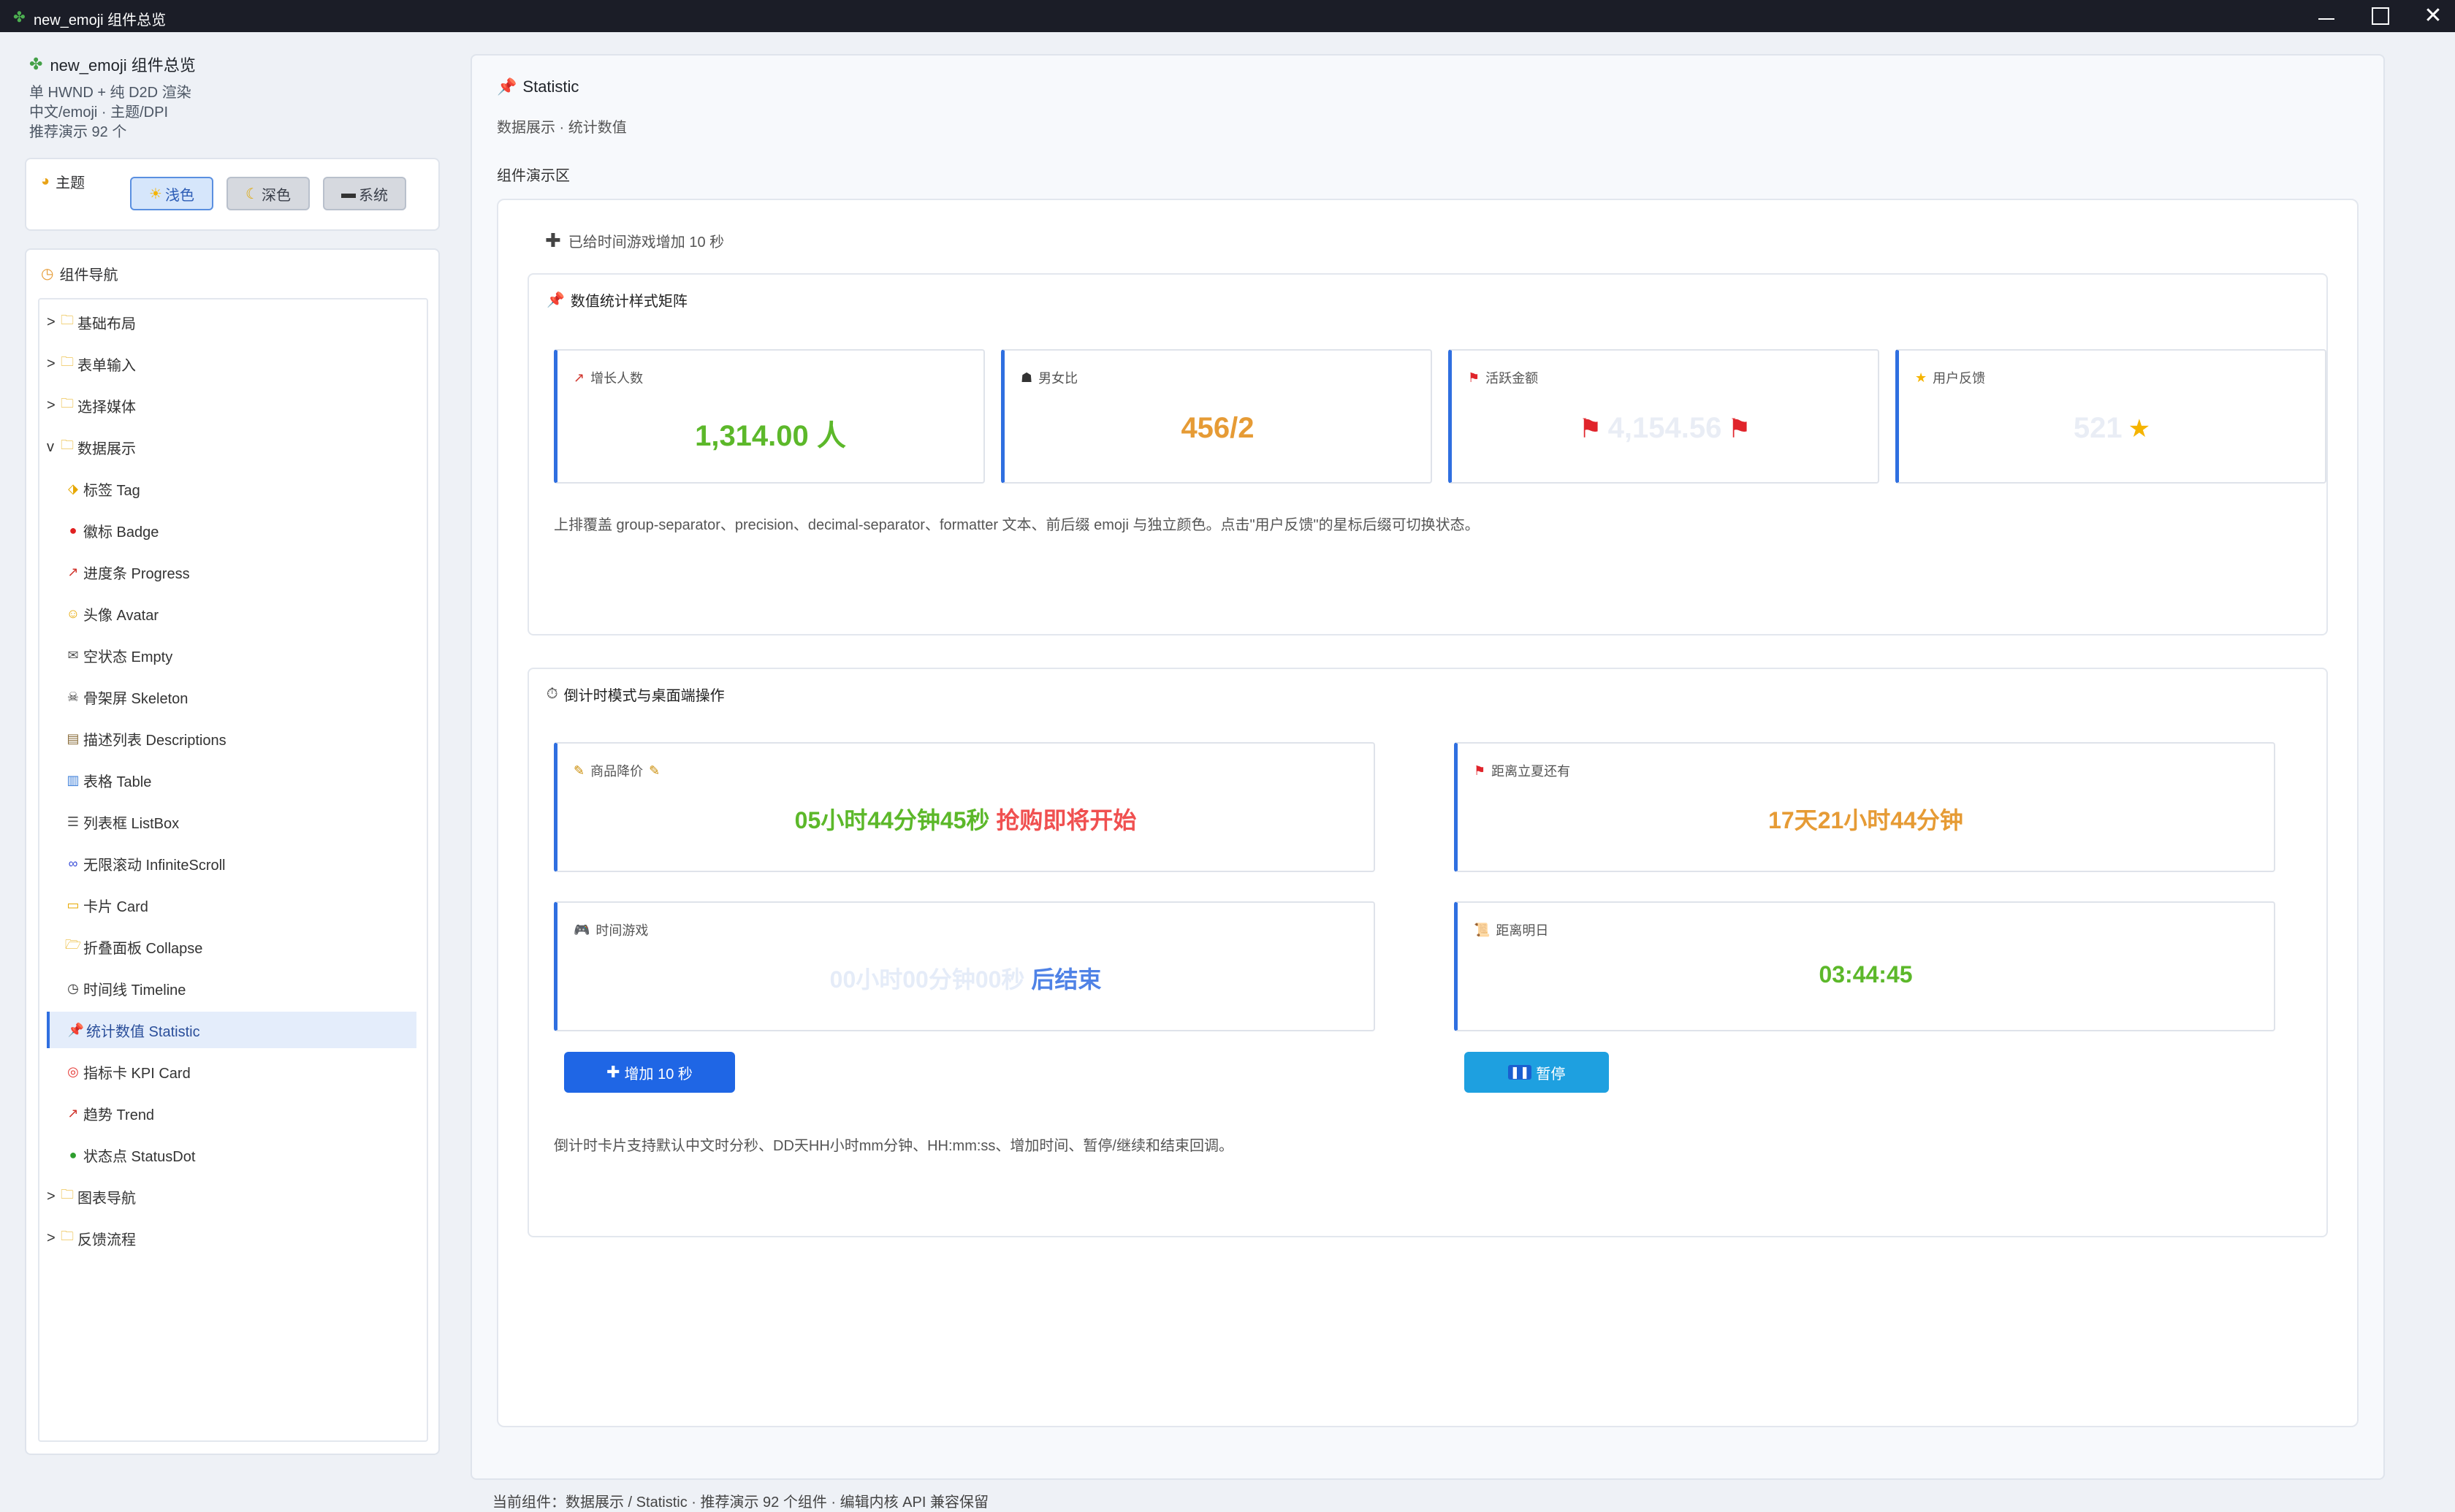 This screenshot has height=1512, width=2455. What do you see at coordinates (231, 488) in the screenshot?
I see `nav-item: ⬗ 标签 Tag` at bounding box center [231, 488].